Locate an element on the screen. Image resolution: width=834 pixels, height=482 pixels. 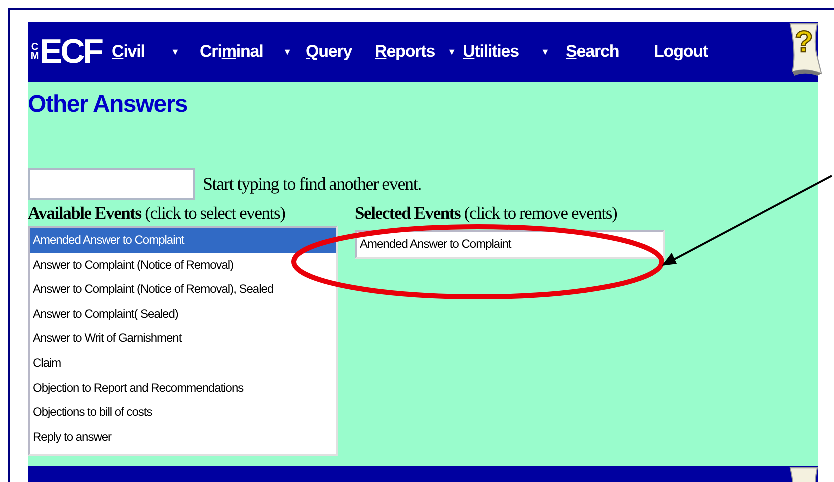
page-title: Other Answers is located at coordinates (108, 105).